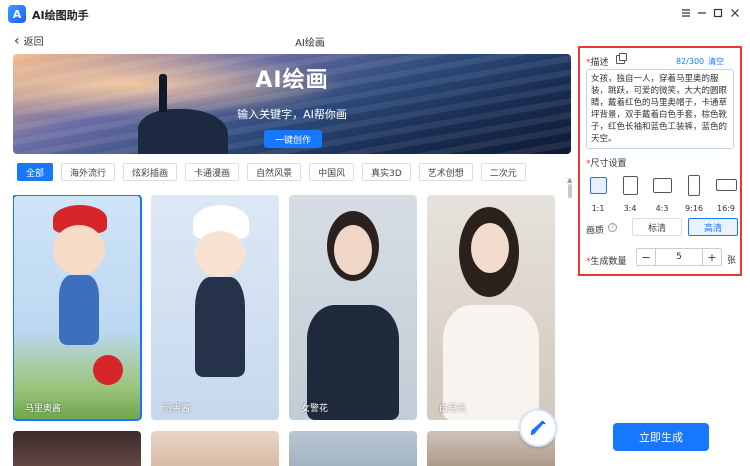 This screenshot has height=466, width=750. I want to click on menu-icon, so click(686, 13).